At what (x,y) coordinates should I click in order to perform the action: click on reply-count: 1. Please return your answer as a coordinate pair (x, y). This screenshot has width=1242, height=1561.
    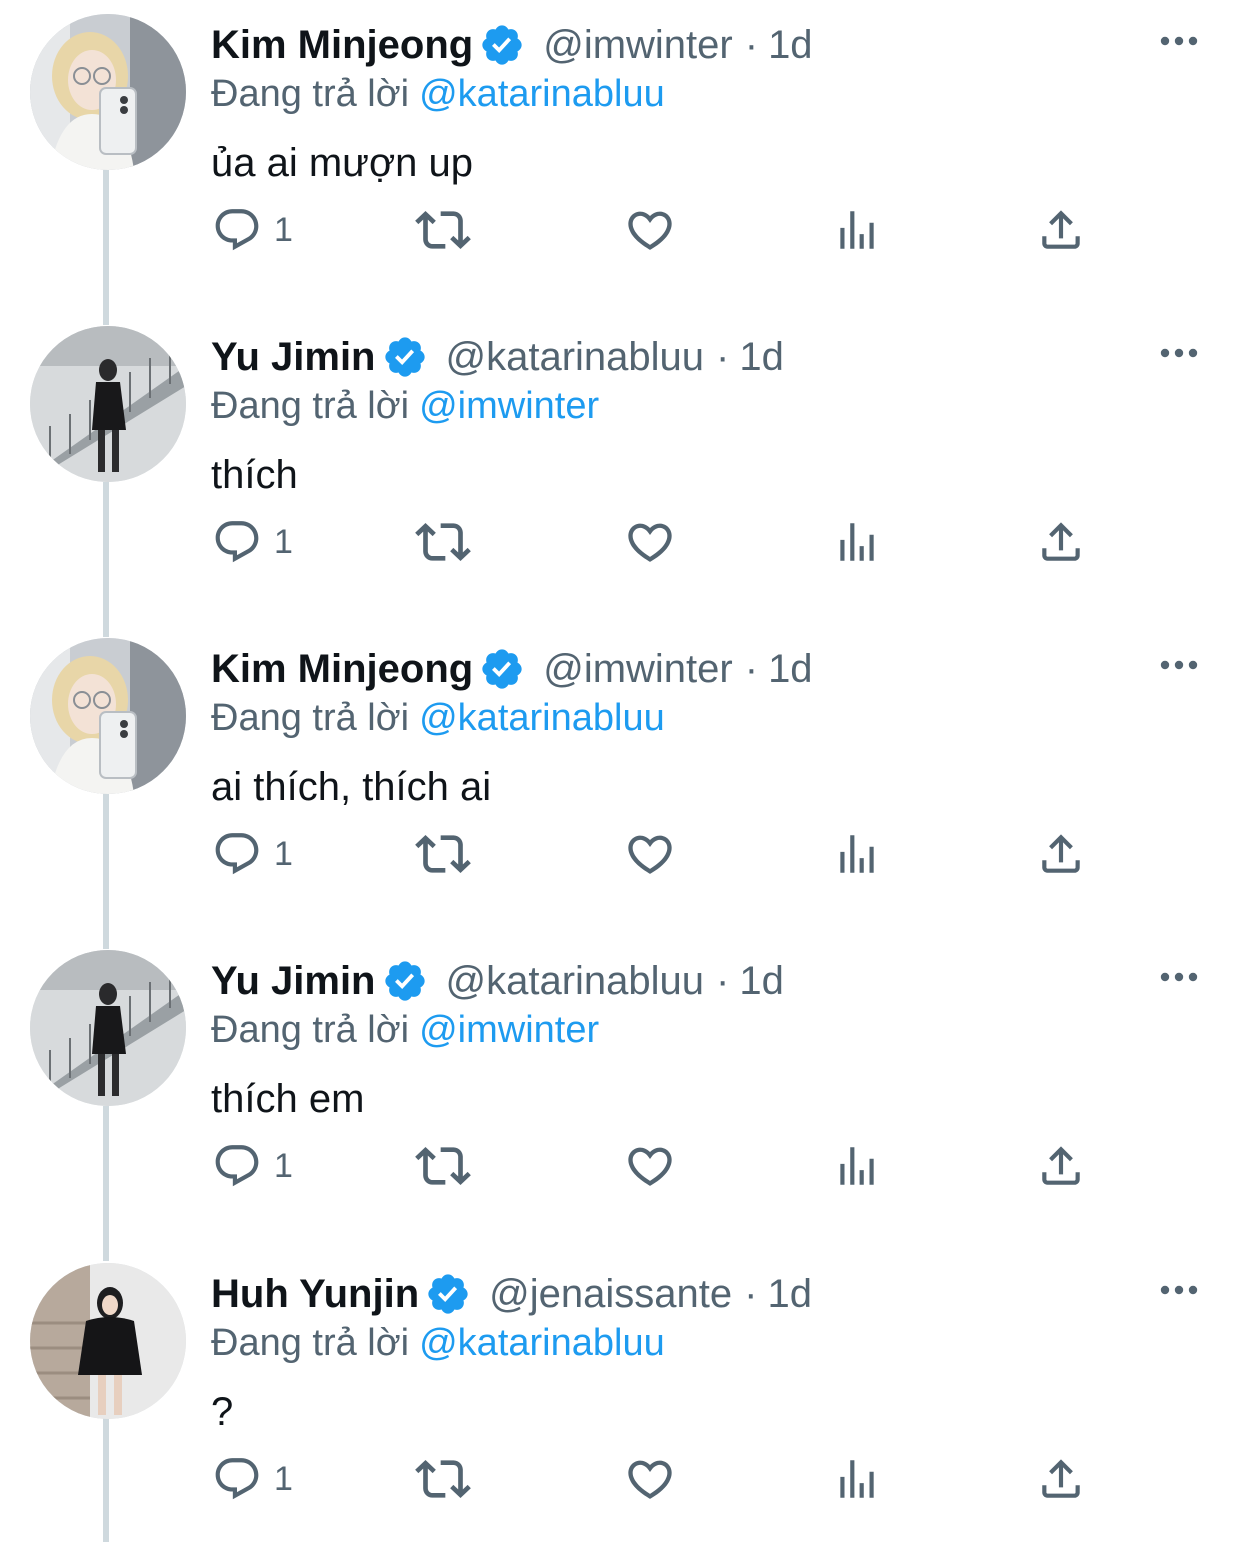
    Looking at the image, I should click on (283, 1479).